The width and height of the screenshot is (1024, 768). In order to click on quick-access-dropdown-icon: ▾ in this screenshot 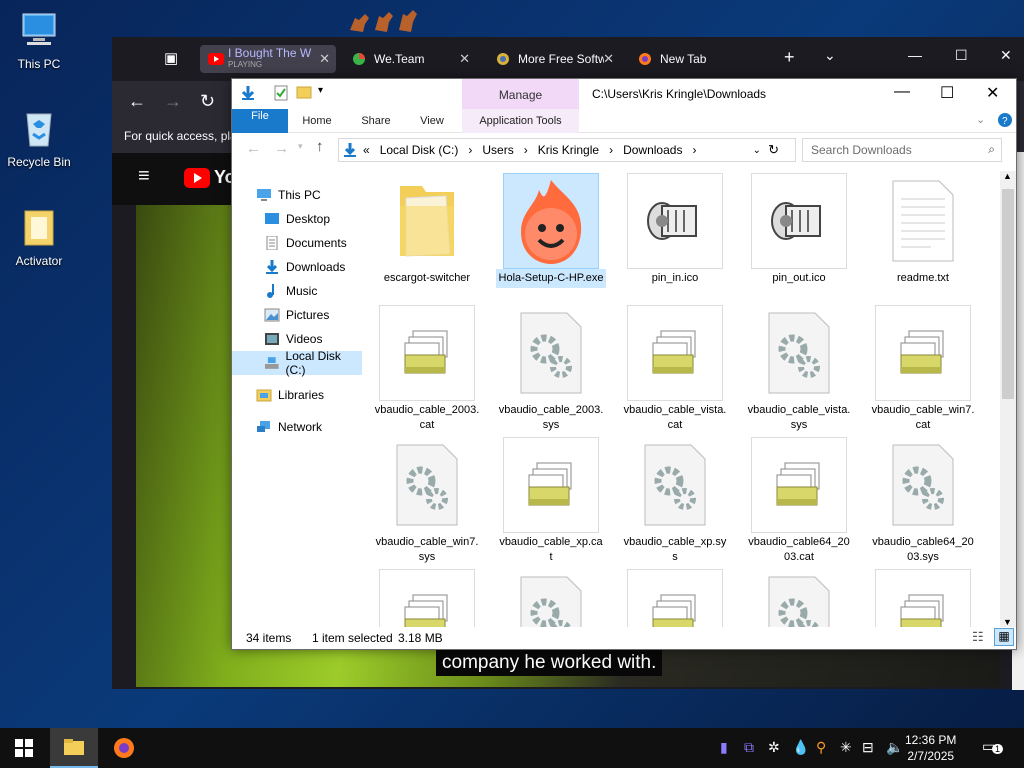, I will do `click(320, 90)`.